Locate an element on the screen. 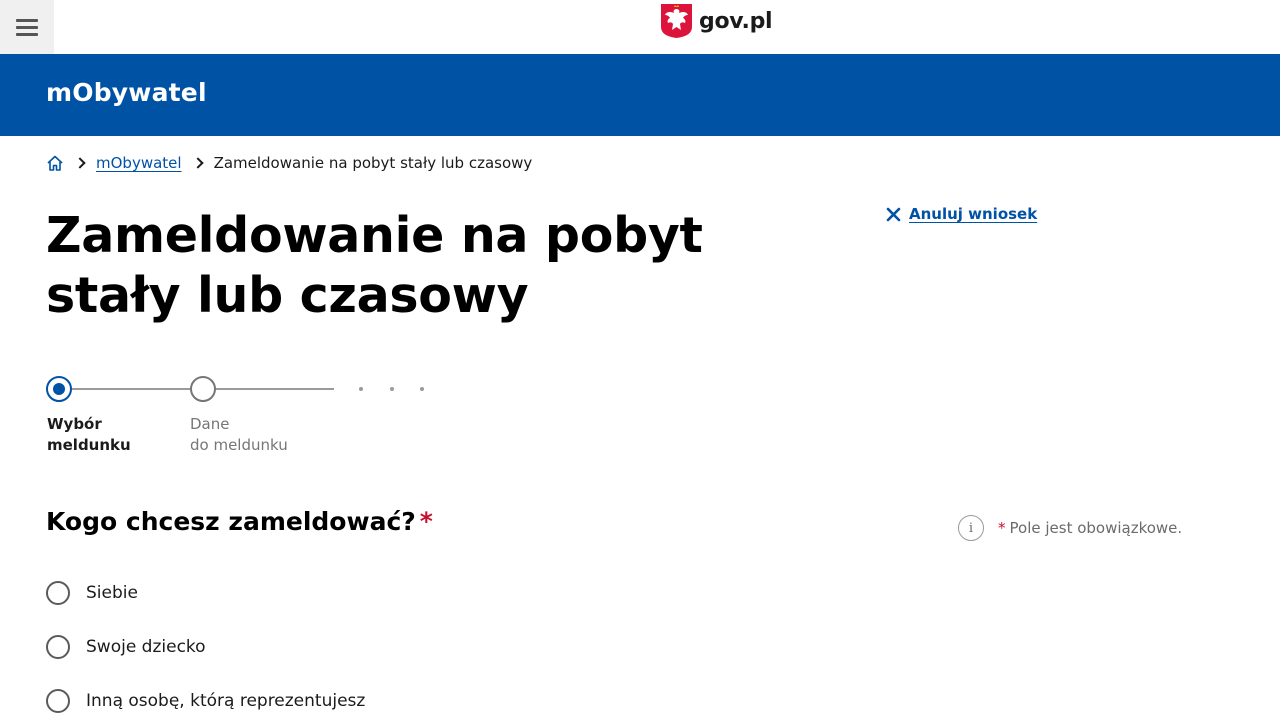 The width and height of the screenshot is (1280, 727). required-note-label: Pole jest obowiązkowe. is located at coordinates (1096, 528).